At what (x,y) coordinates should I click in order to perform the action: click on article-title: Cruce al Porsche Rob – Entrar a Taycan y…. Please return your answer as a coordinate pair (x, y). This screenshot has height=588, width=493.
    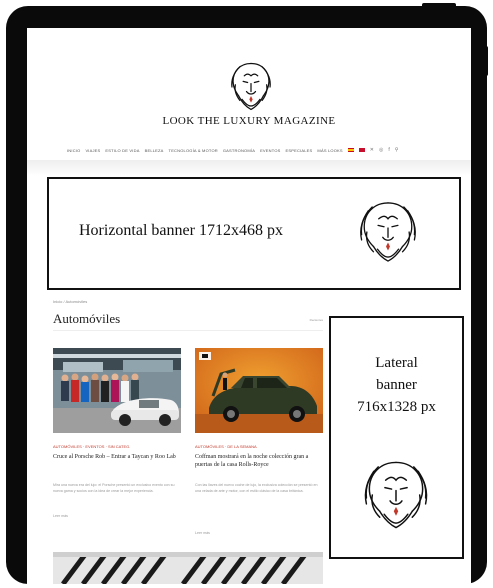
    Looking at the image, I should click on (117, 458).